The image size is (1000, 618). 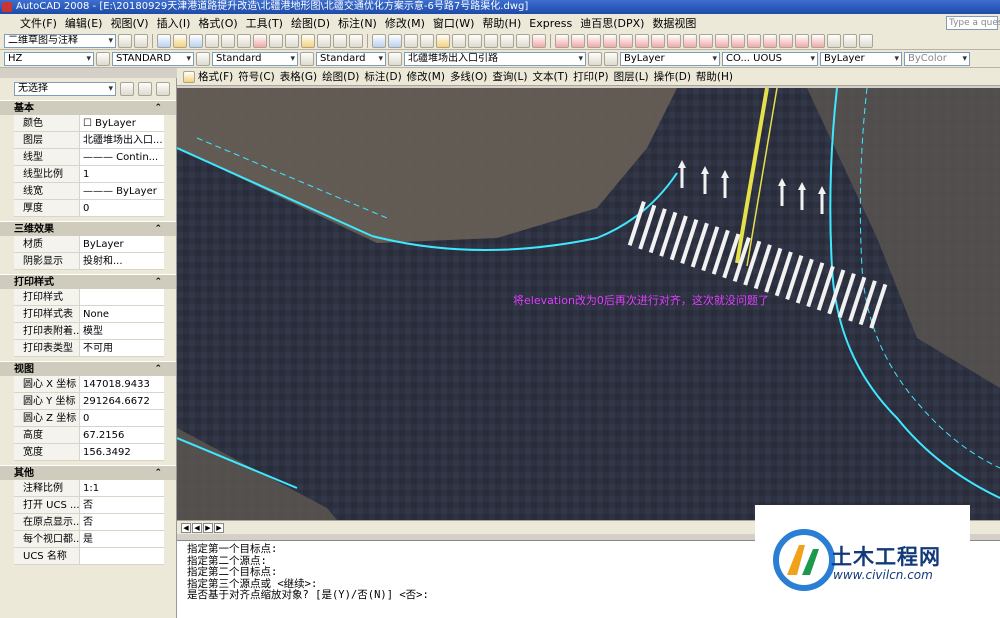 What do you see at coordinates (255, 58) in the screenshot?
I see `dim-style-dropdown: Standard` at bounding box center [255, 58].